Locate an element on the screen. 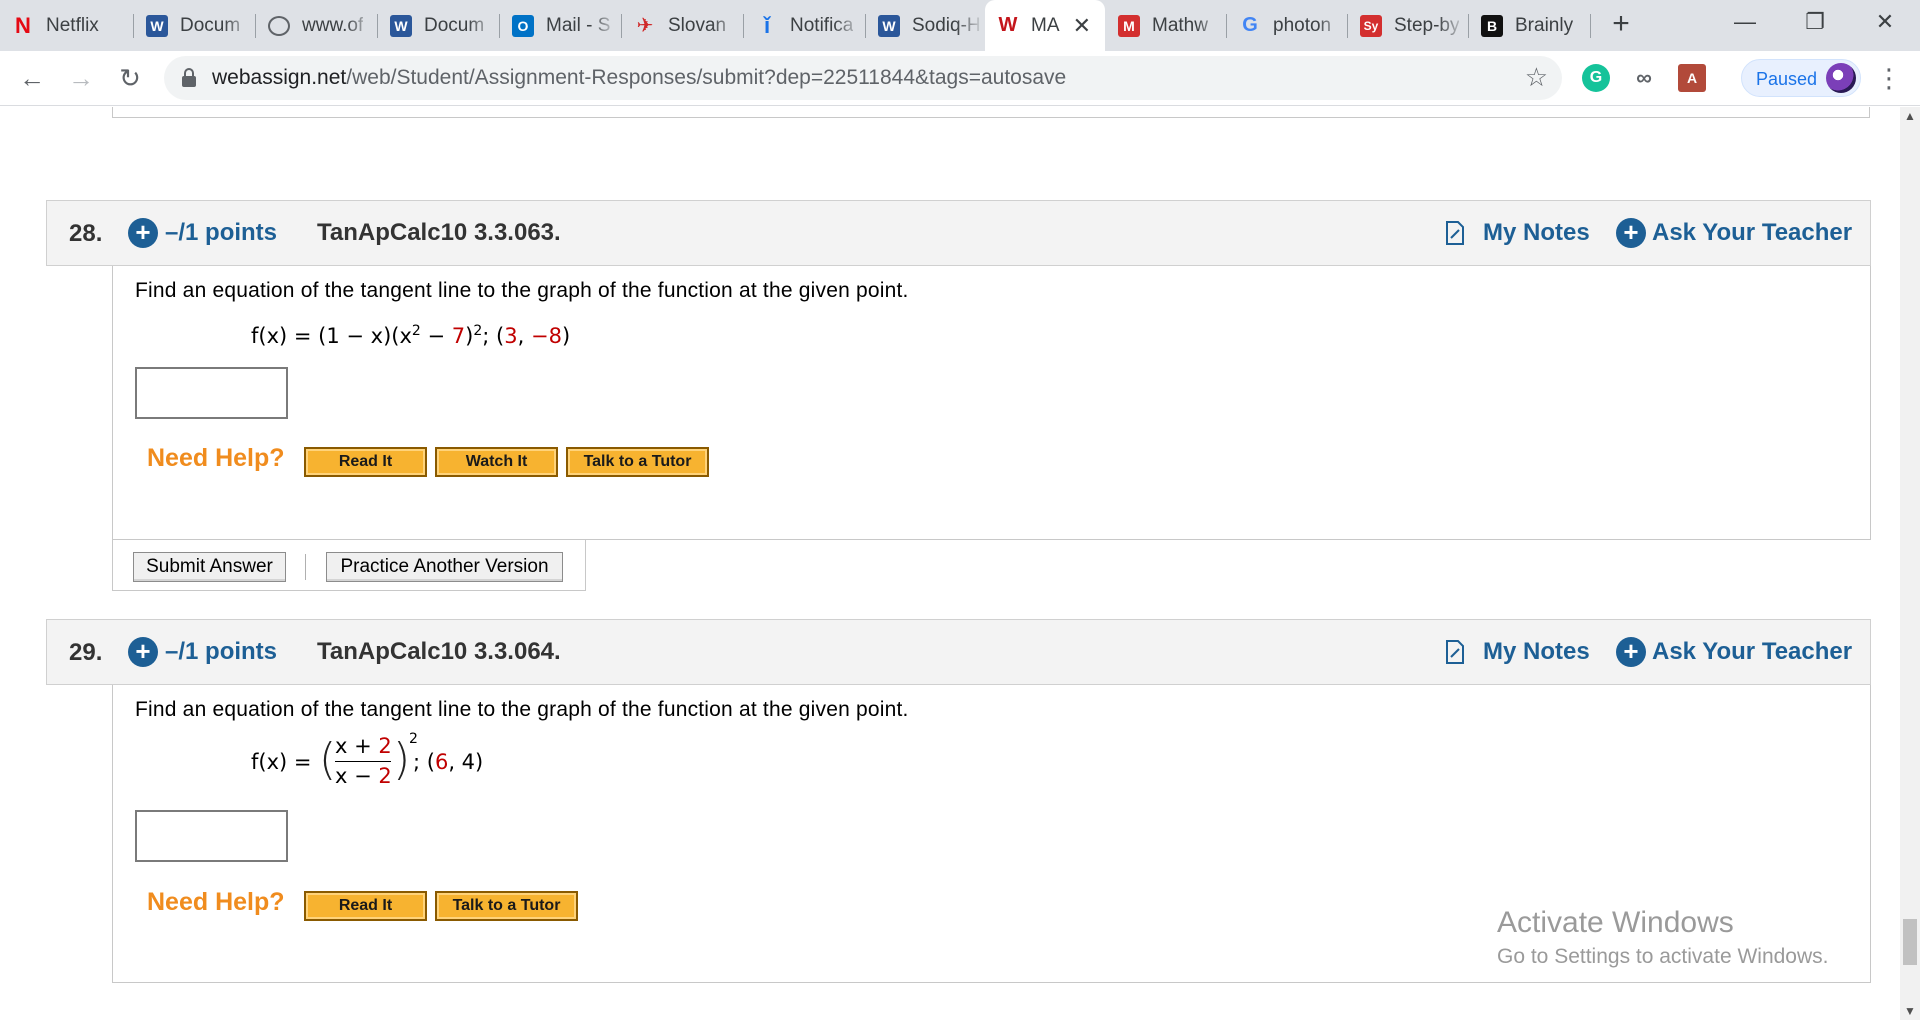 This screenshot has height=1020, width=1920. google-icon: G is located at coordinates (1250, 25).